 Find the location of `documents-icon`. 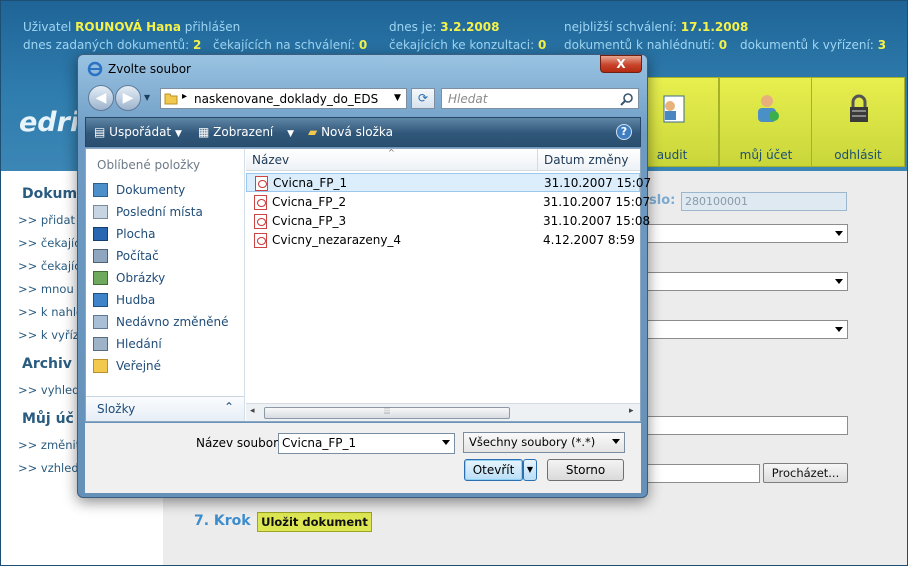

documents-icon is located at coordinates (100, 190).